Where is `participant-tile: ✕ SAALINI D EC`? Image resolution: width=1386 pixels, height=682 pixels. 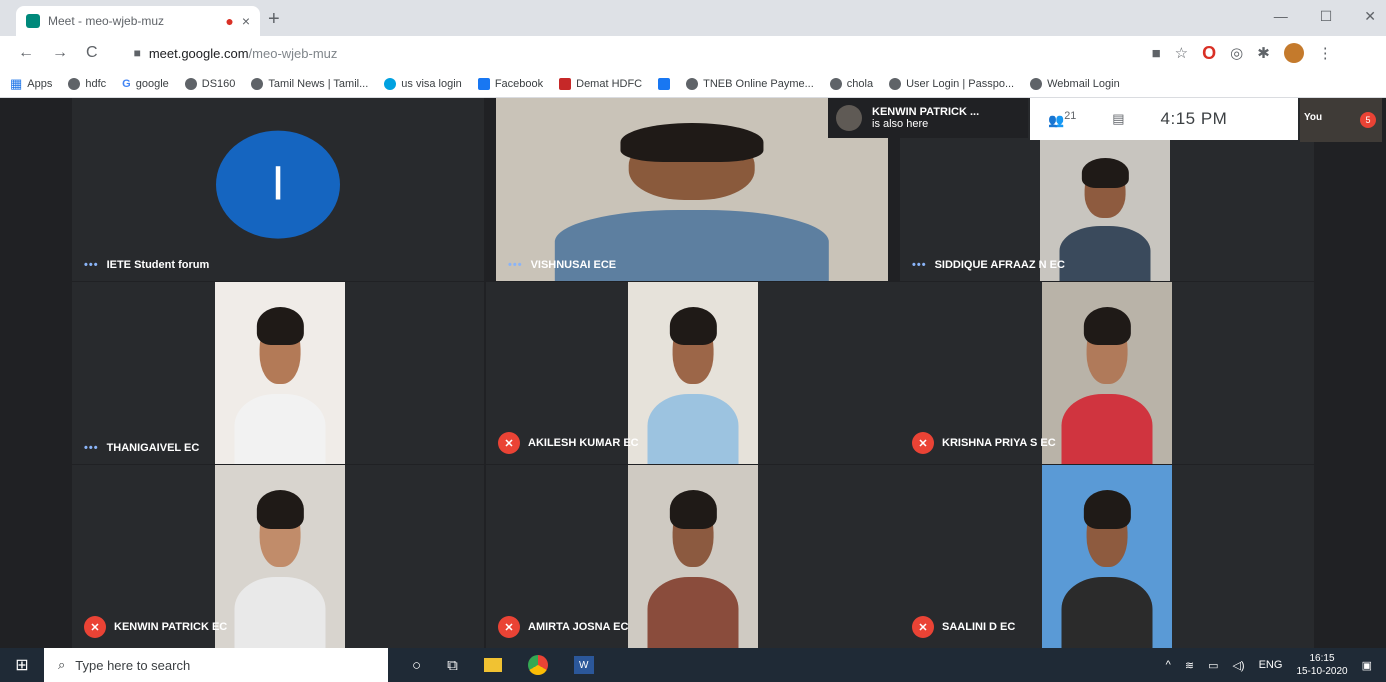 participant-tile: ✕ SAALINI D EC is located at coordinates (1107, 556).